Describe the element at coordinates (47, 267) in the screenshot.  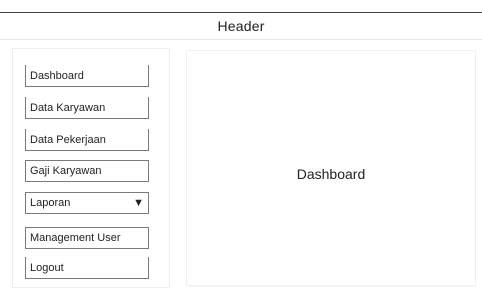
I see `sidebar-item-label: Logout` at that location.